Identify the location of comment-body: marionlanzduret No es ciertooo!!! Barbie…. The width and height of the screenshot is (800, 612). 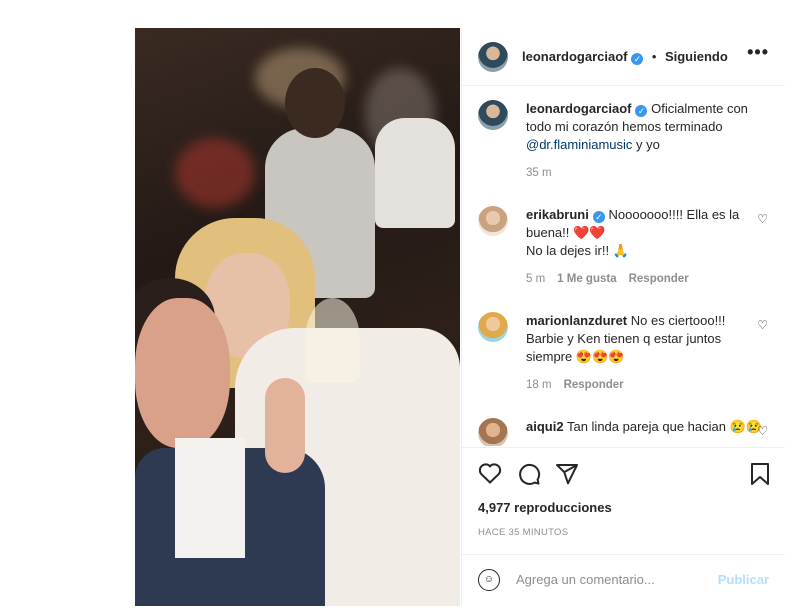
(644, 353).